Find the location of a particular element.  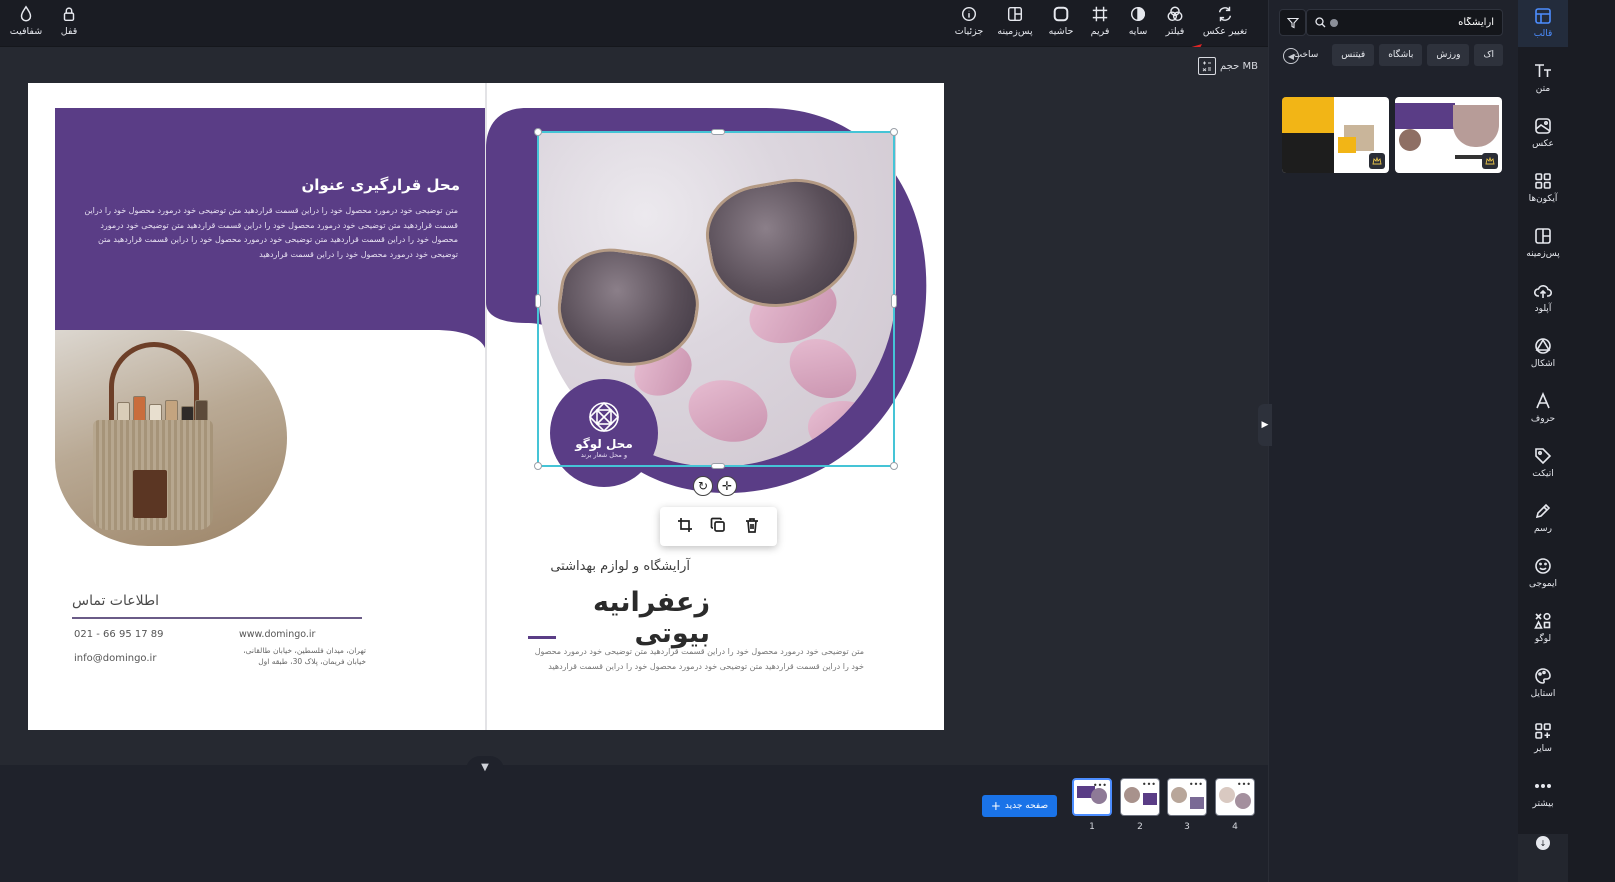

rail-other: سایر is located at coordinates (1543, 737).